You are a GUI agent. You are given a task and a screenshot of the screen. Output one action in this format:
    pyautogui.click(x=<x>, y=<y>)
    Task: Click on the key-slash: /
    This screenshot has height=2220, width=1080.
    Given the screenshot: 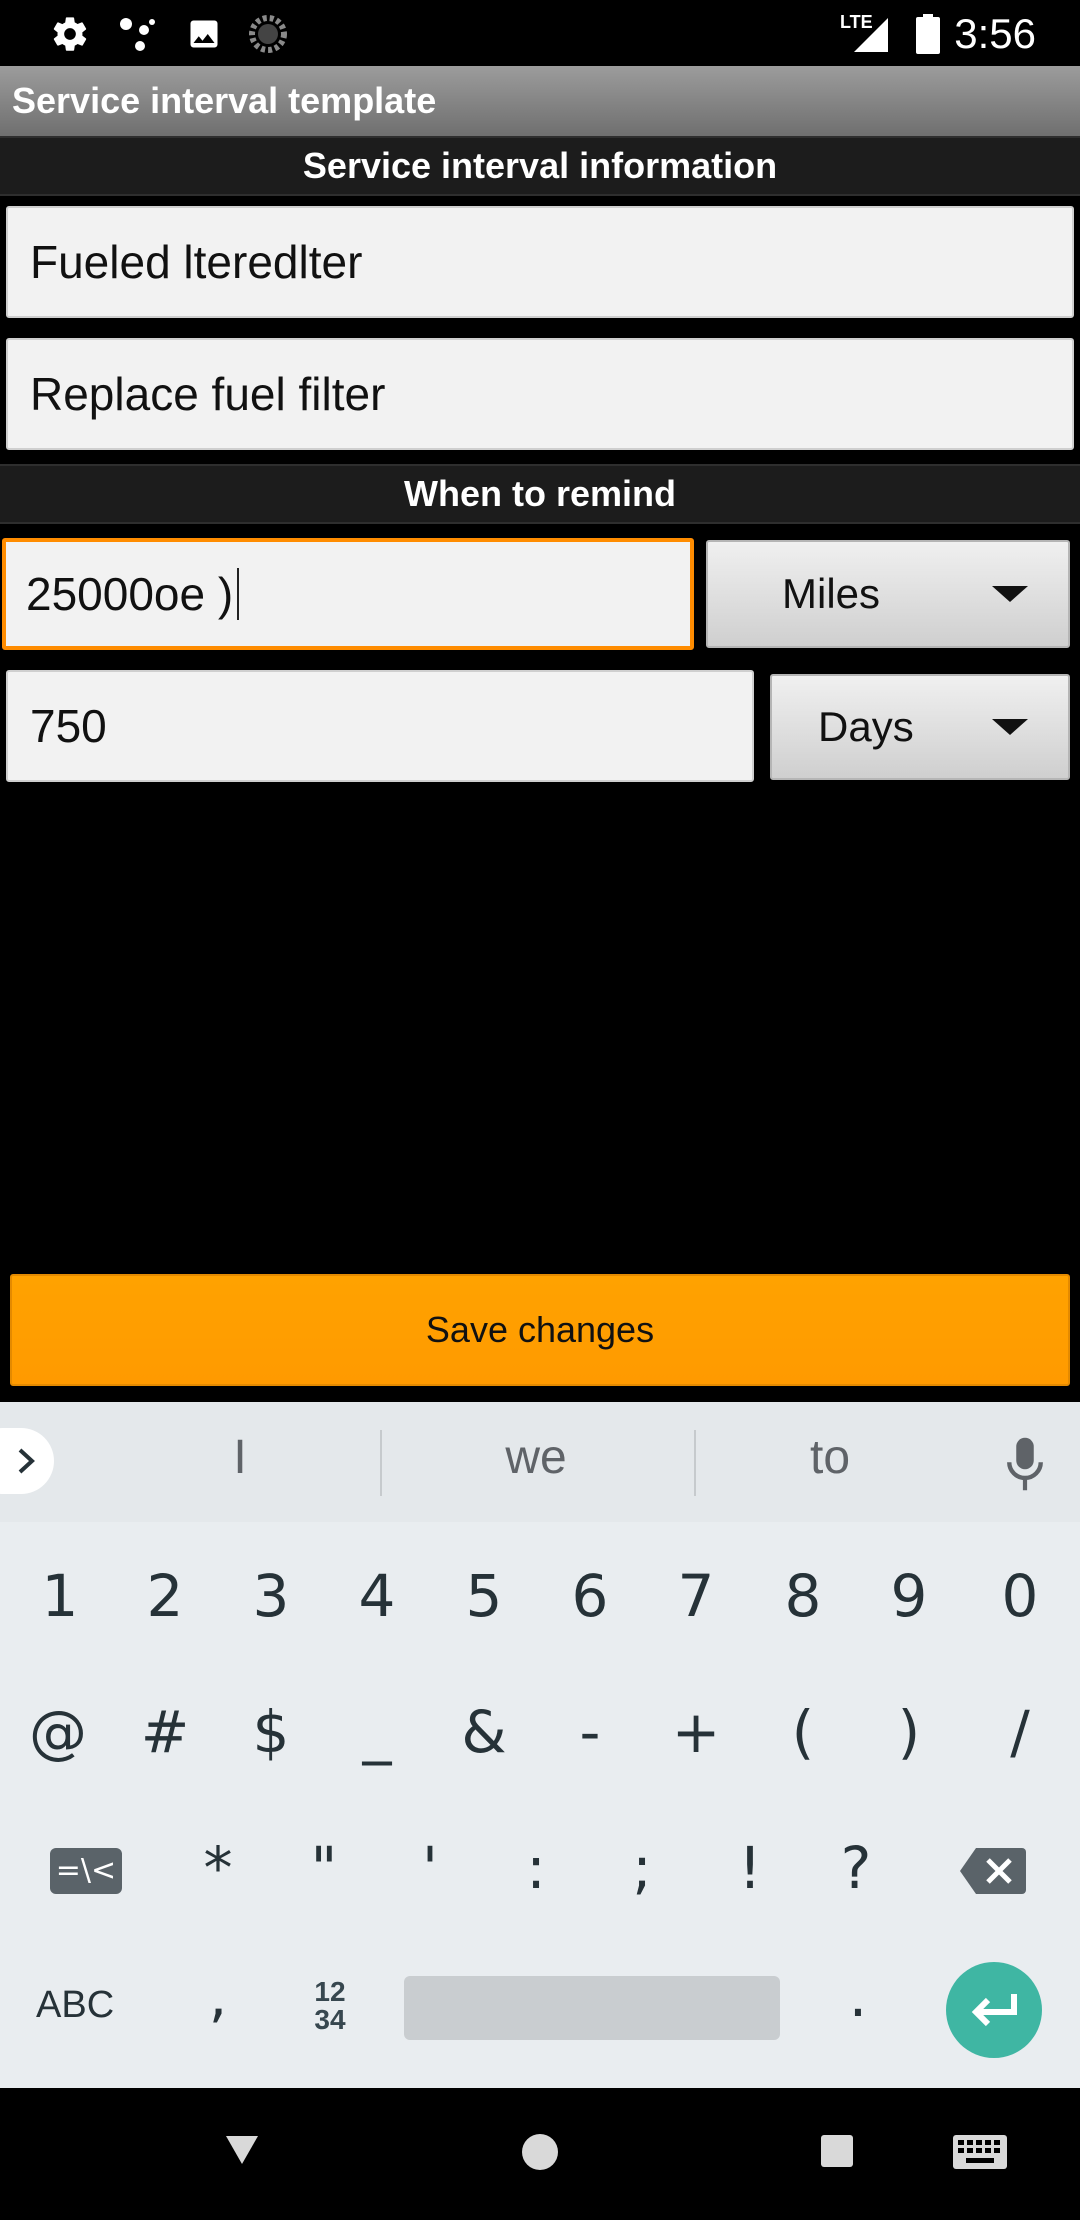 What is the action you would take?
    pyautogui.click(x=1020, y=1732)
    